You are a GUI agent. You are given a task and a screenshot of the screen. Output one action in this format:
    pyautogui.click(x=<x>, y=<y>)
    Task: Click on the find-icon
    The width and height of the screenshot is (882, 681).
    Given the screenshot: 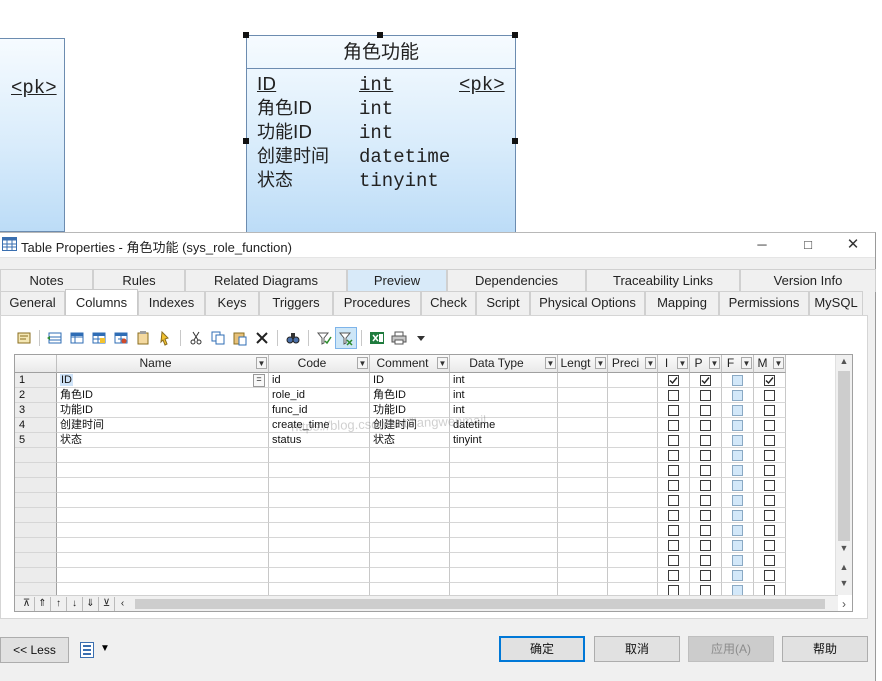 What is the action you would take?
    pyautogui.click(x=293, y=338)
    